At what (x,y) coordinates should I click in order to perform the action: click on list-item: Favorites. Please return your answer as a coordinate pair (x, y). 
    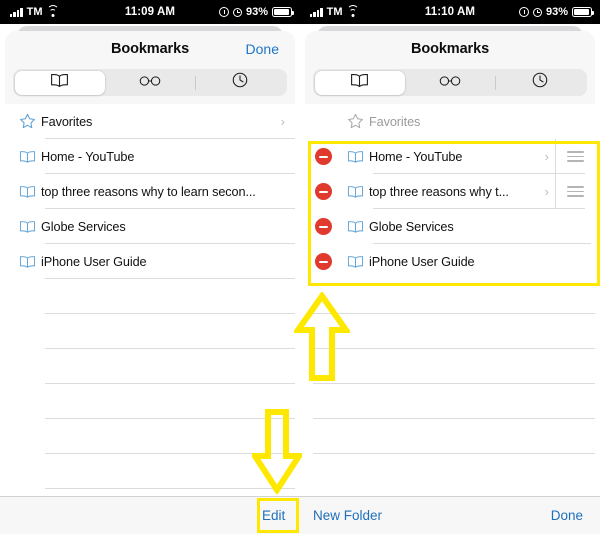
    Looking at the image, I should click on (450, 121).